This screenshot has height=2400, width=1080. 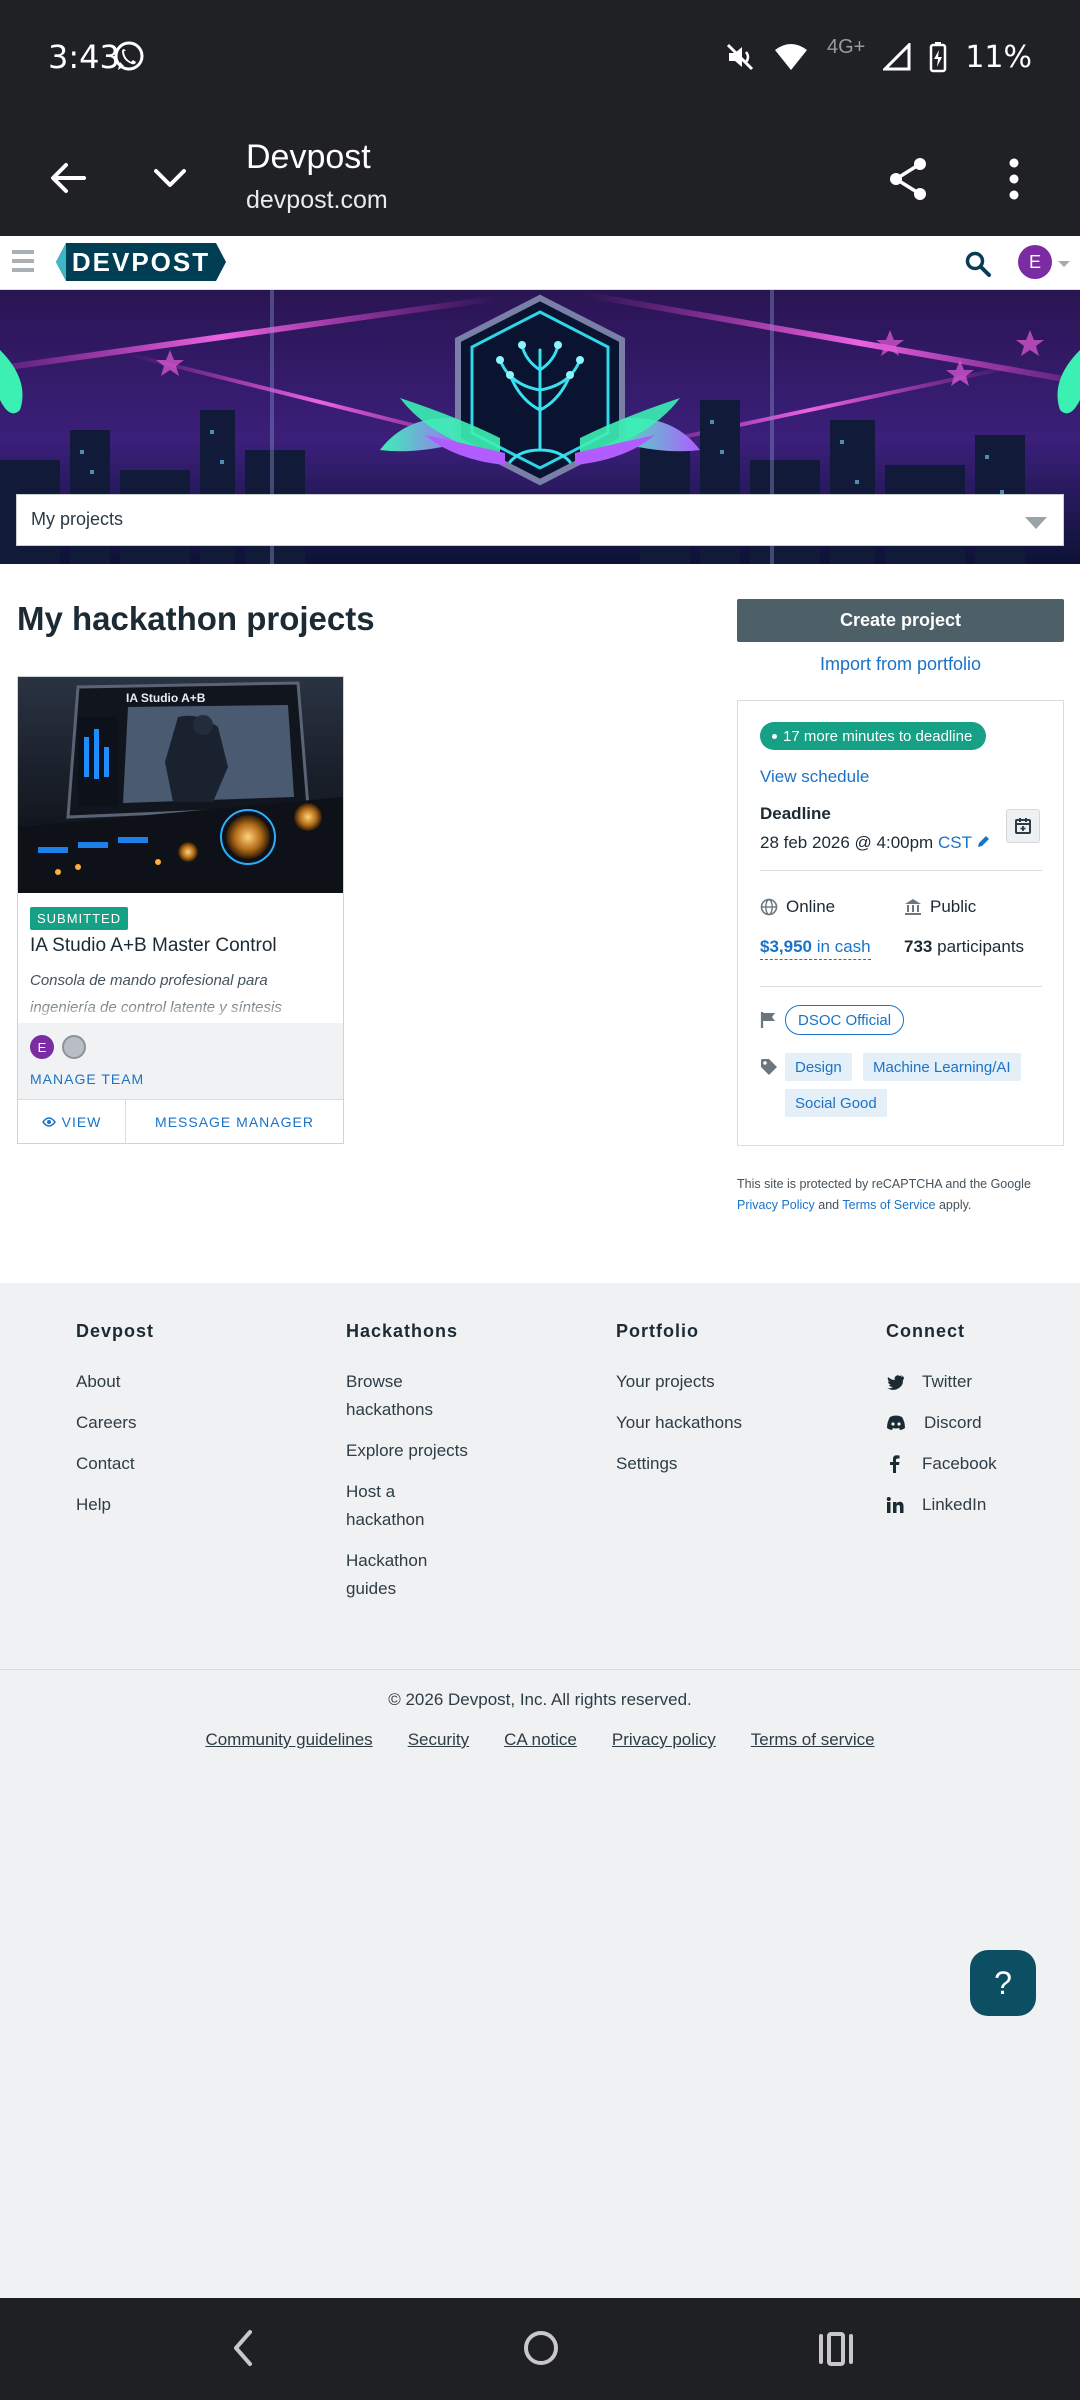 I want to click on footer-link-contact: Contact, so click(x=131, y=1464).